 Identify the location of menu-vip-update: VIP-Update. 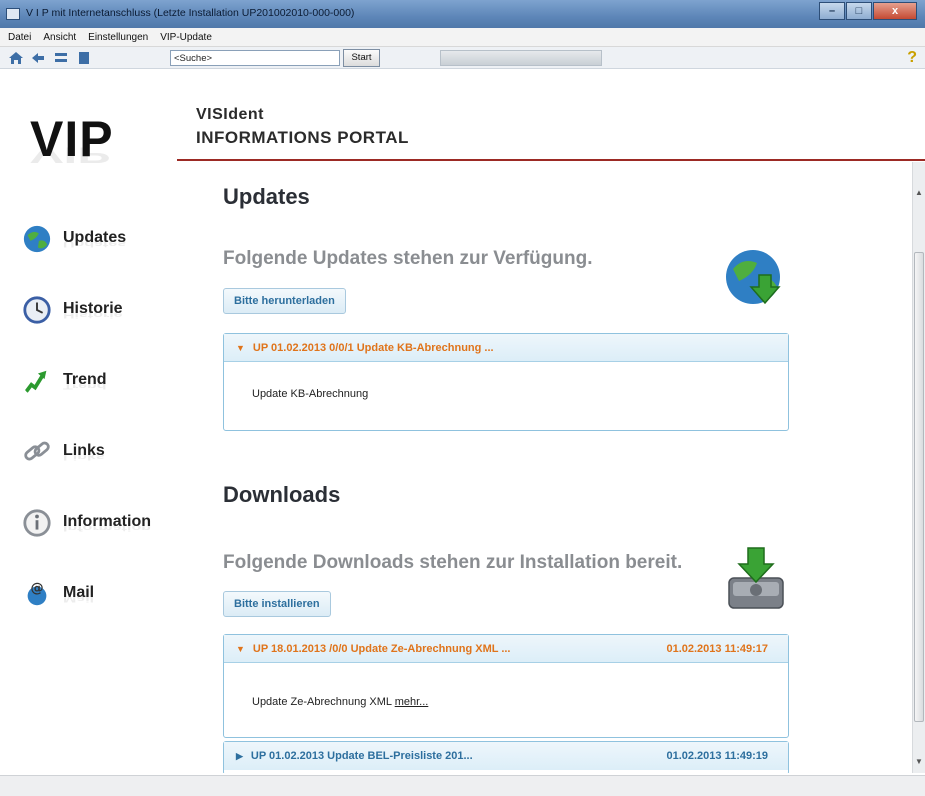
(186, 37).